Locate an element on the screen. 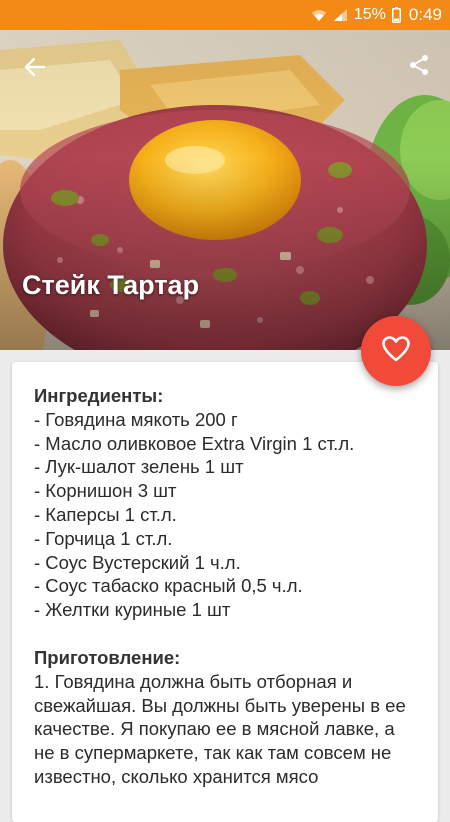 This screenshot has height=822, width=450. ingredient-item: - Желтки куриные 1 шт is located at coordinates (132, 610).